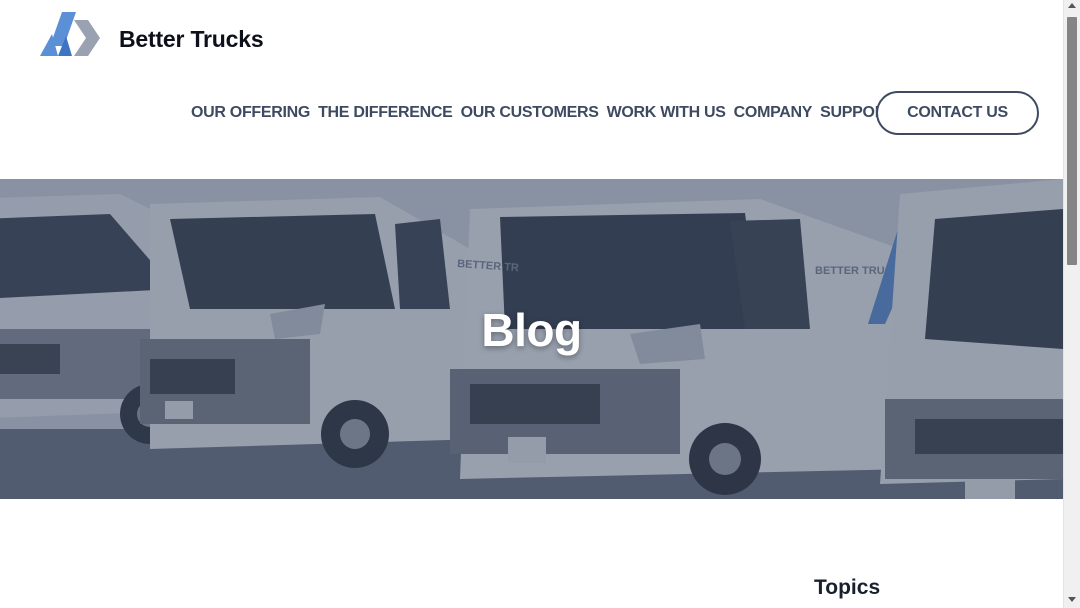  Describe the element at coordinates (773, 113) in the screenshot. I see `nav-item-company: COMPANY` at that location.